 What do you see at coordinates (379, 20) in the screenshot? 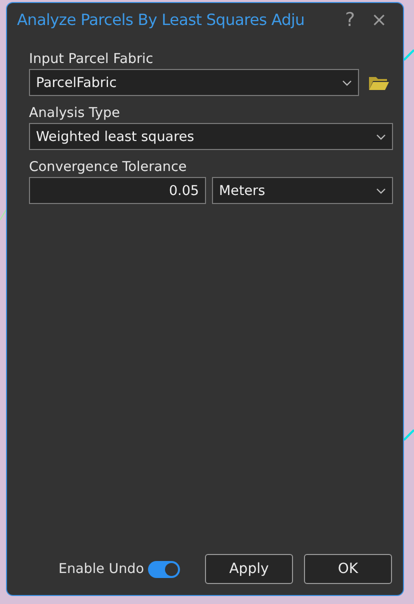
I see `close-button: ×` at bounding box center [379, 20].